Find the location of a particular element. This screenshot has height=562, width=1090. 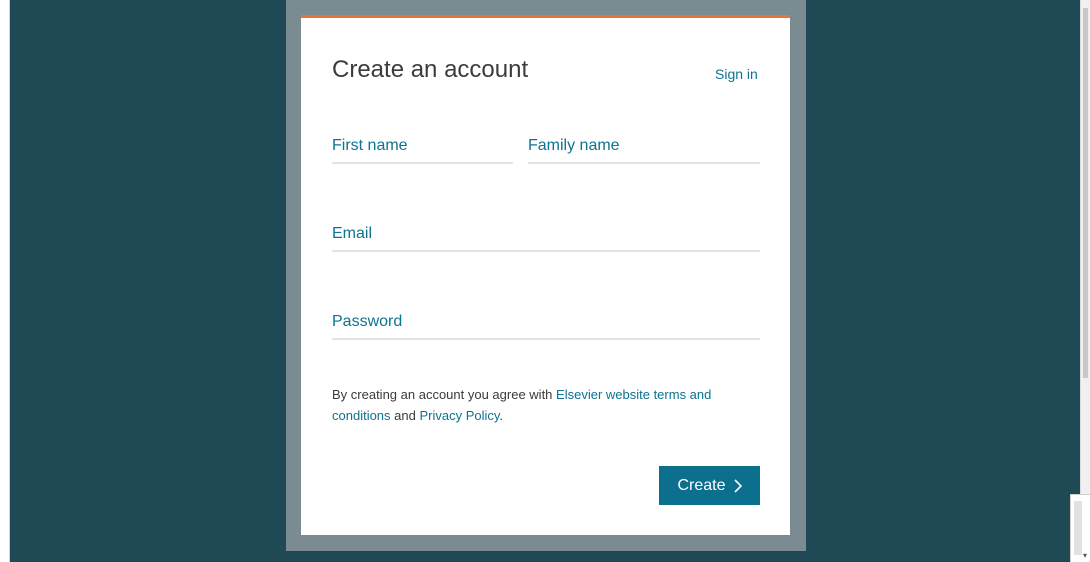

scroll-down-arrow-icon: ▾ is located at coordinates (1085, 555).